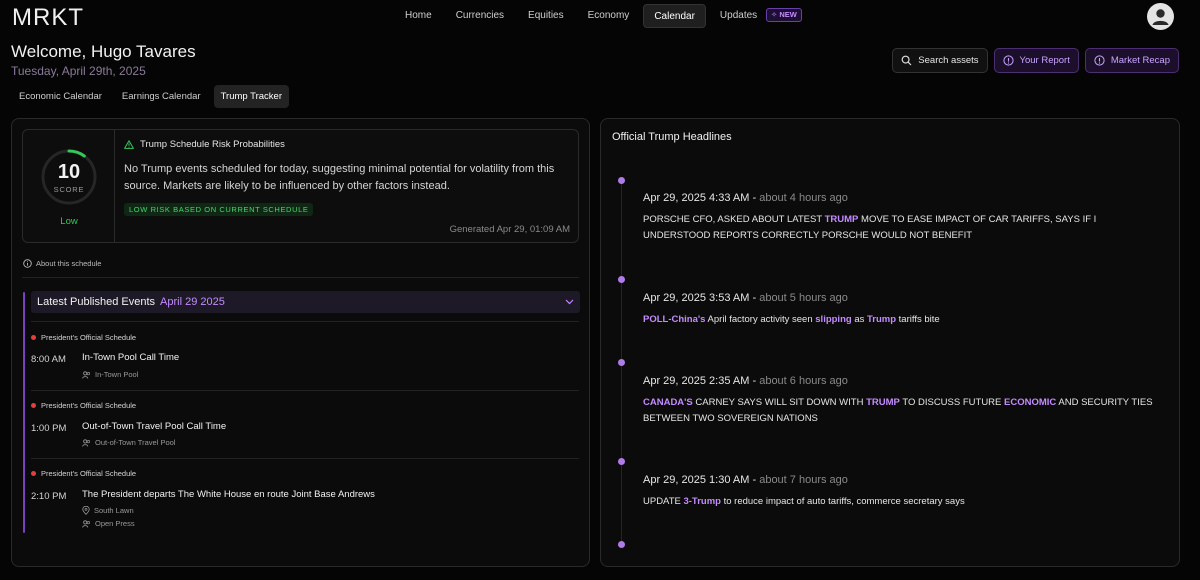 This screenshot has height=580, width=1200. I want to click on current-date: Tuesday, April 29th, 2025, so click(78, 71).